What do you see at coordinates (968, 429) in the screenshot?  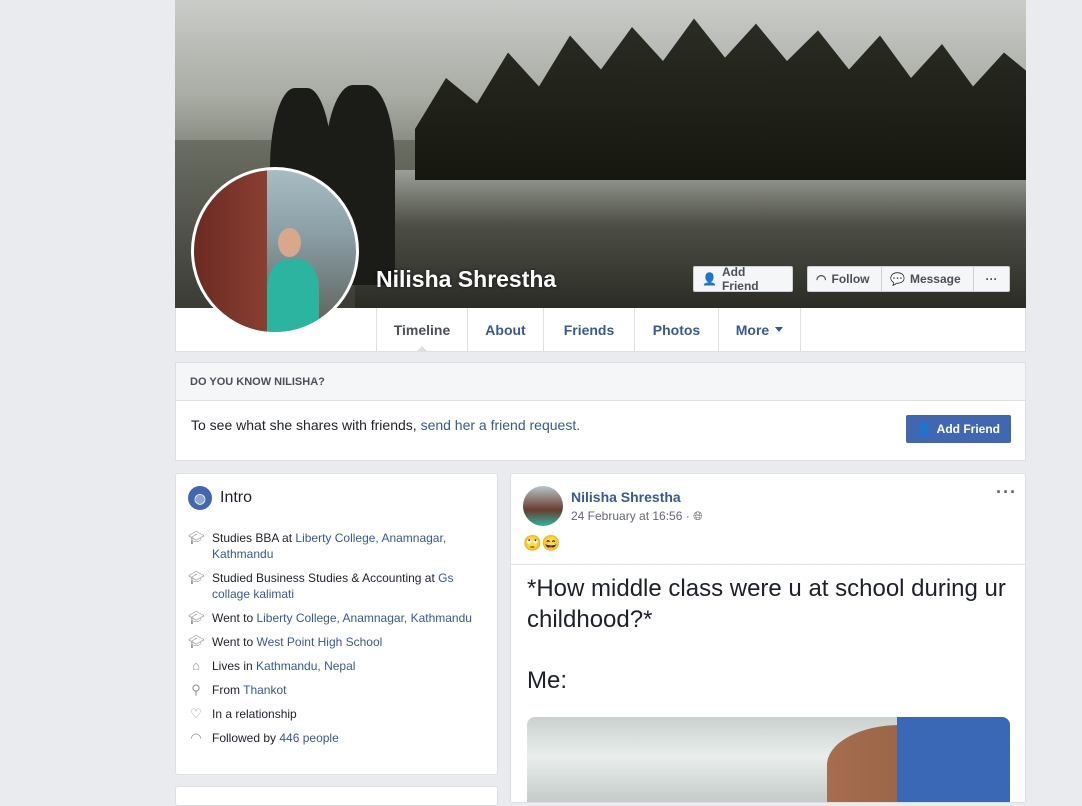 I see `add-friend-primary-label: Add Friend` at bounding box center [968, 429].